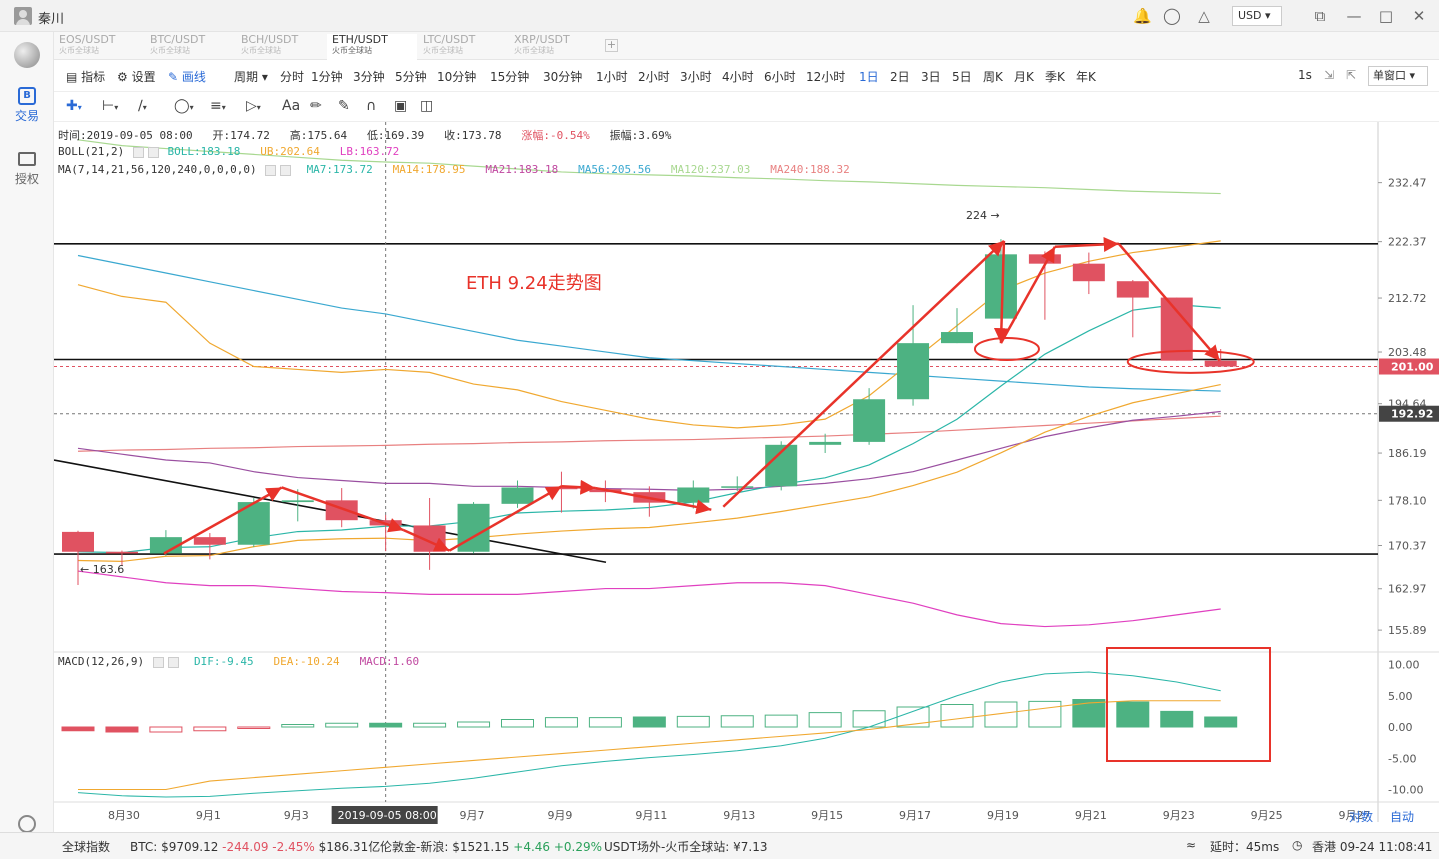 The height and width of the screenshot is (859, 1439). What do you see at coordinates (640, 135) in the screenshot?
I see `info-amplitude: 振幅:3.69%` at bounding box center [640, 135].